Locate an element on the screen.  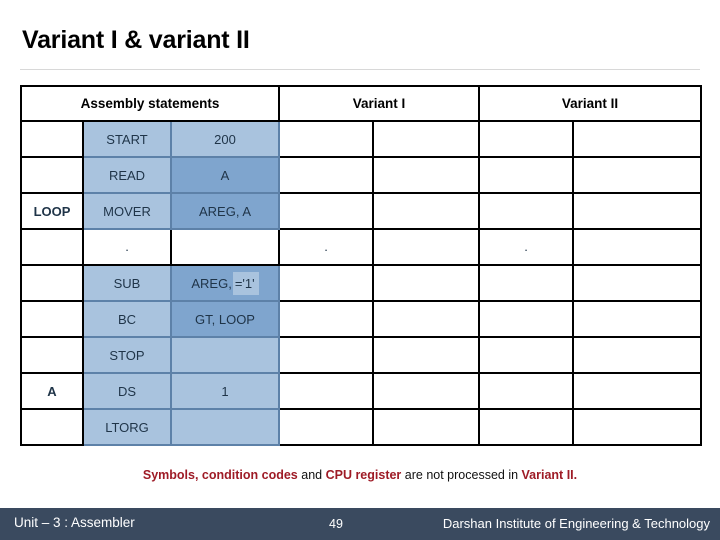
cell-operand-part-1: AREG, is located at coordinates (212, 283).